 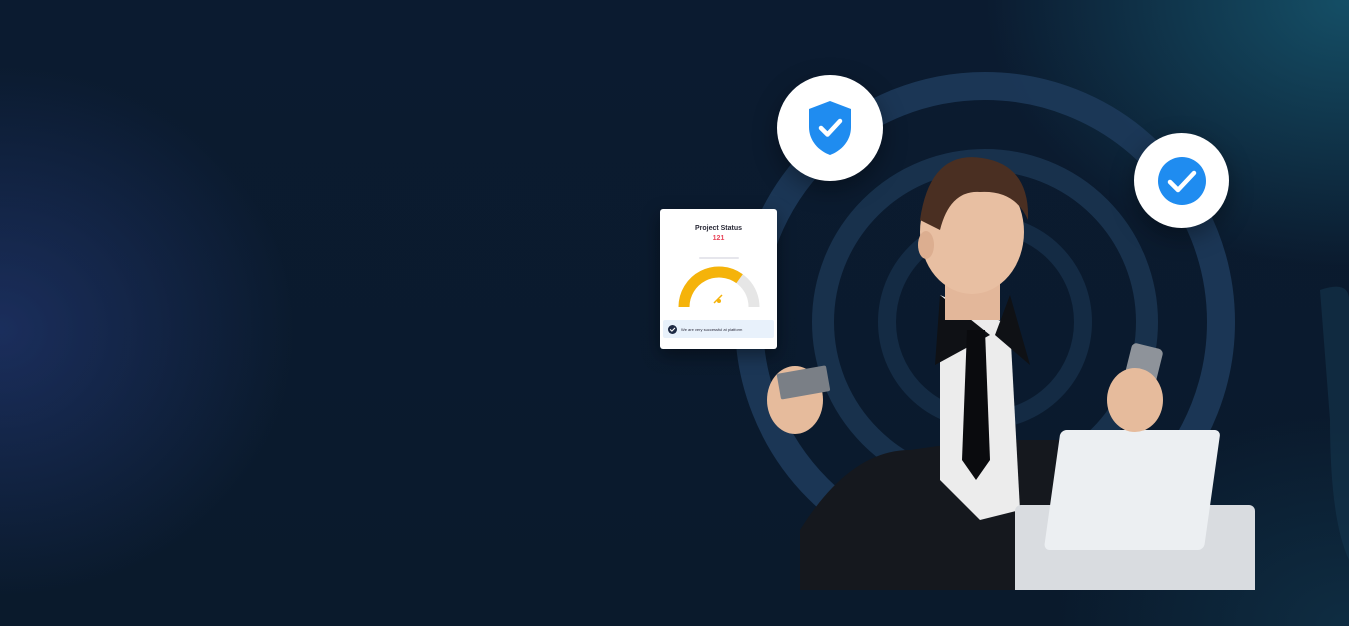 I want to click on card-subtitle-placeholder, so click(x=718, y=252).